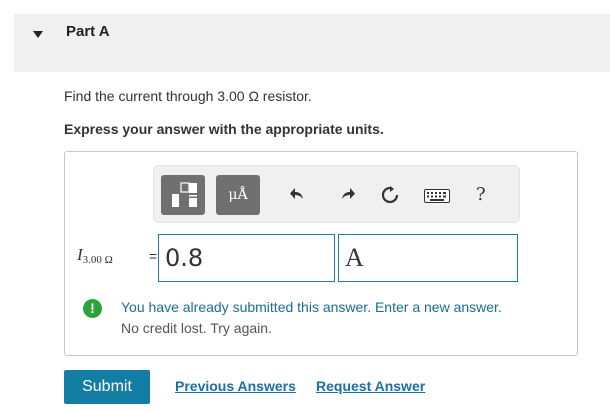  What do you see at coordinates (107, 387) in the screenshot?
I see `submit-button: Submit` at bounding box center [107, 387].